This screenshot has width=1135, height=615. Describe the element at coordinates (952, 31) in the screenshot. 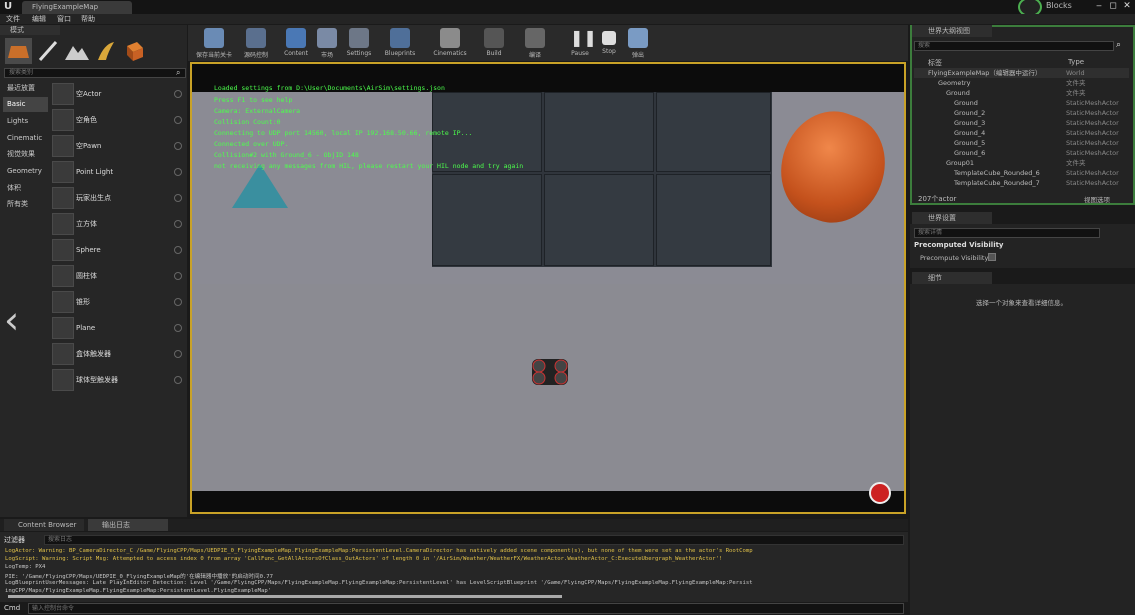

I see `tab-world-outliner: 世界大纲视图` at that location.